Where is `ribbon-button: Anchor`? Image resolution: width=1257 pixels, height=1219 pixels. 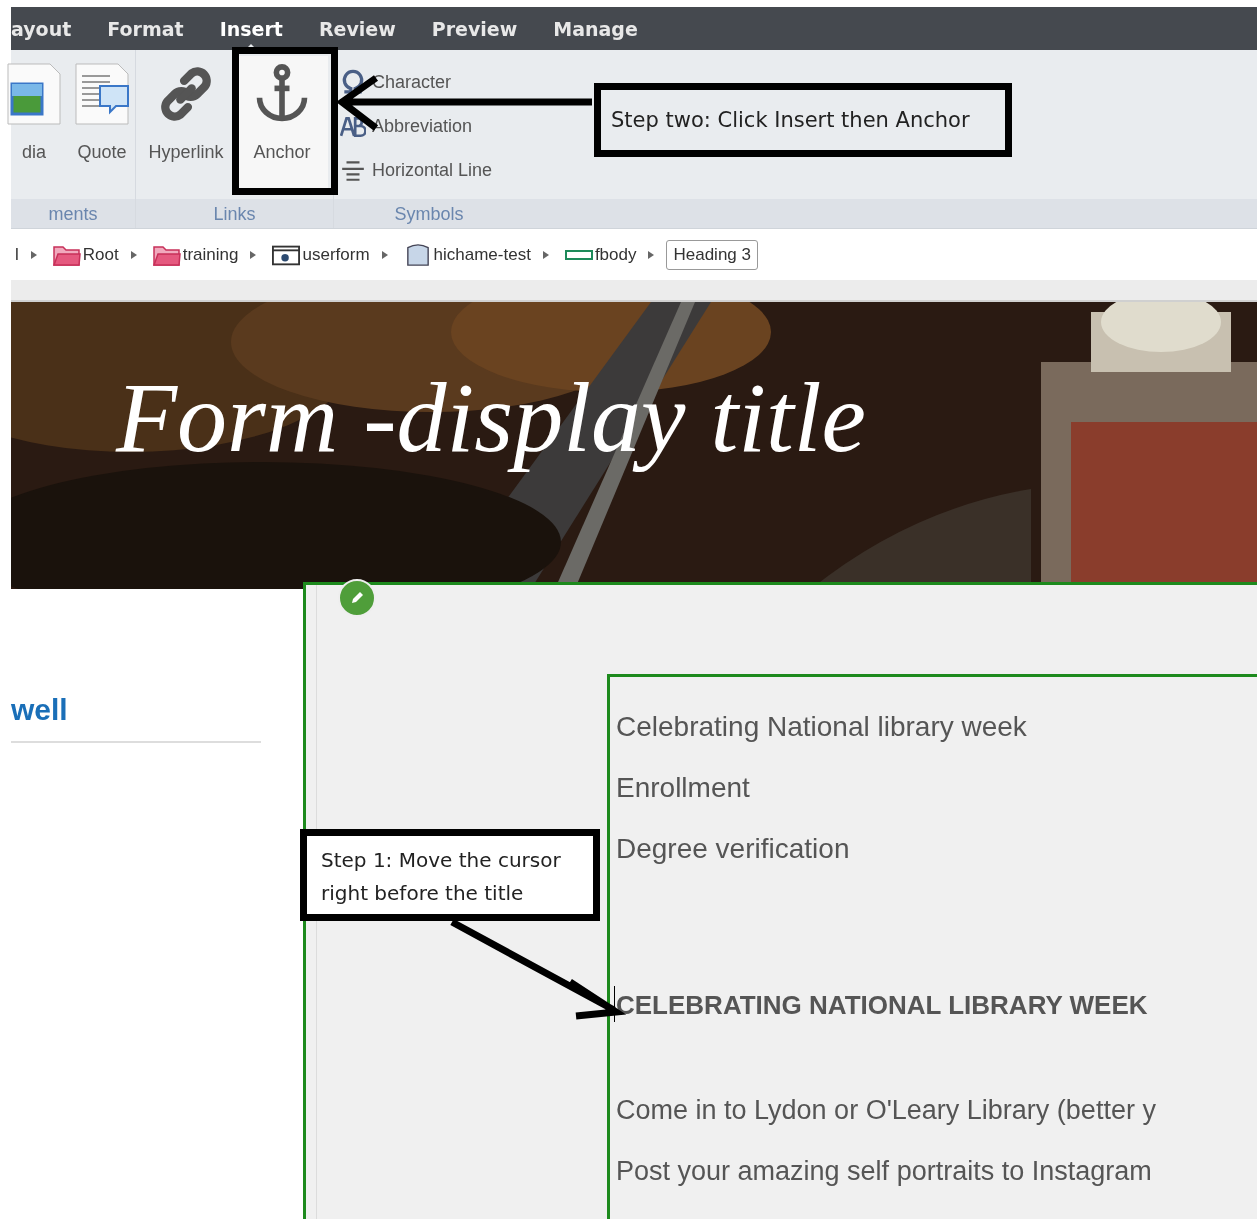
ribbon-button: Anchor is located at coordinates (282, 123).